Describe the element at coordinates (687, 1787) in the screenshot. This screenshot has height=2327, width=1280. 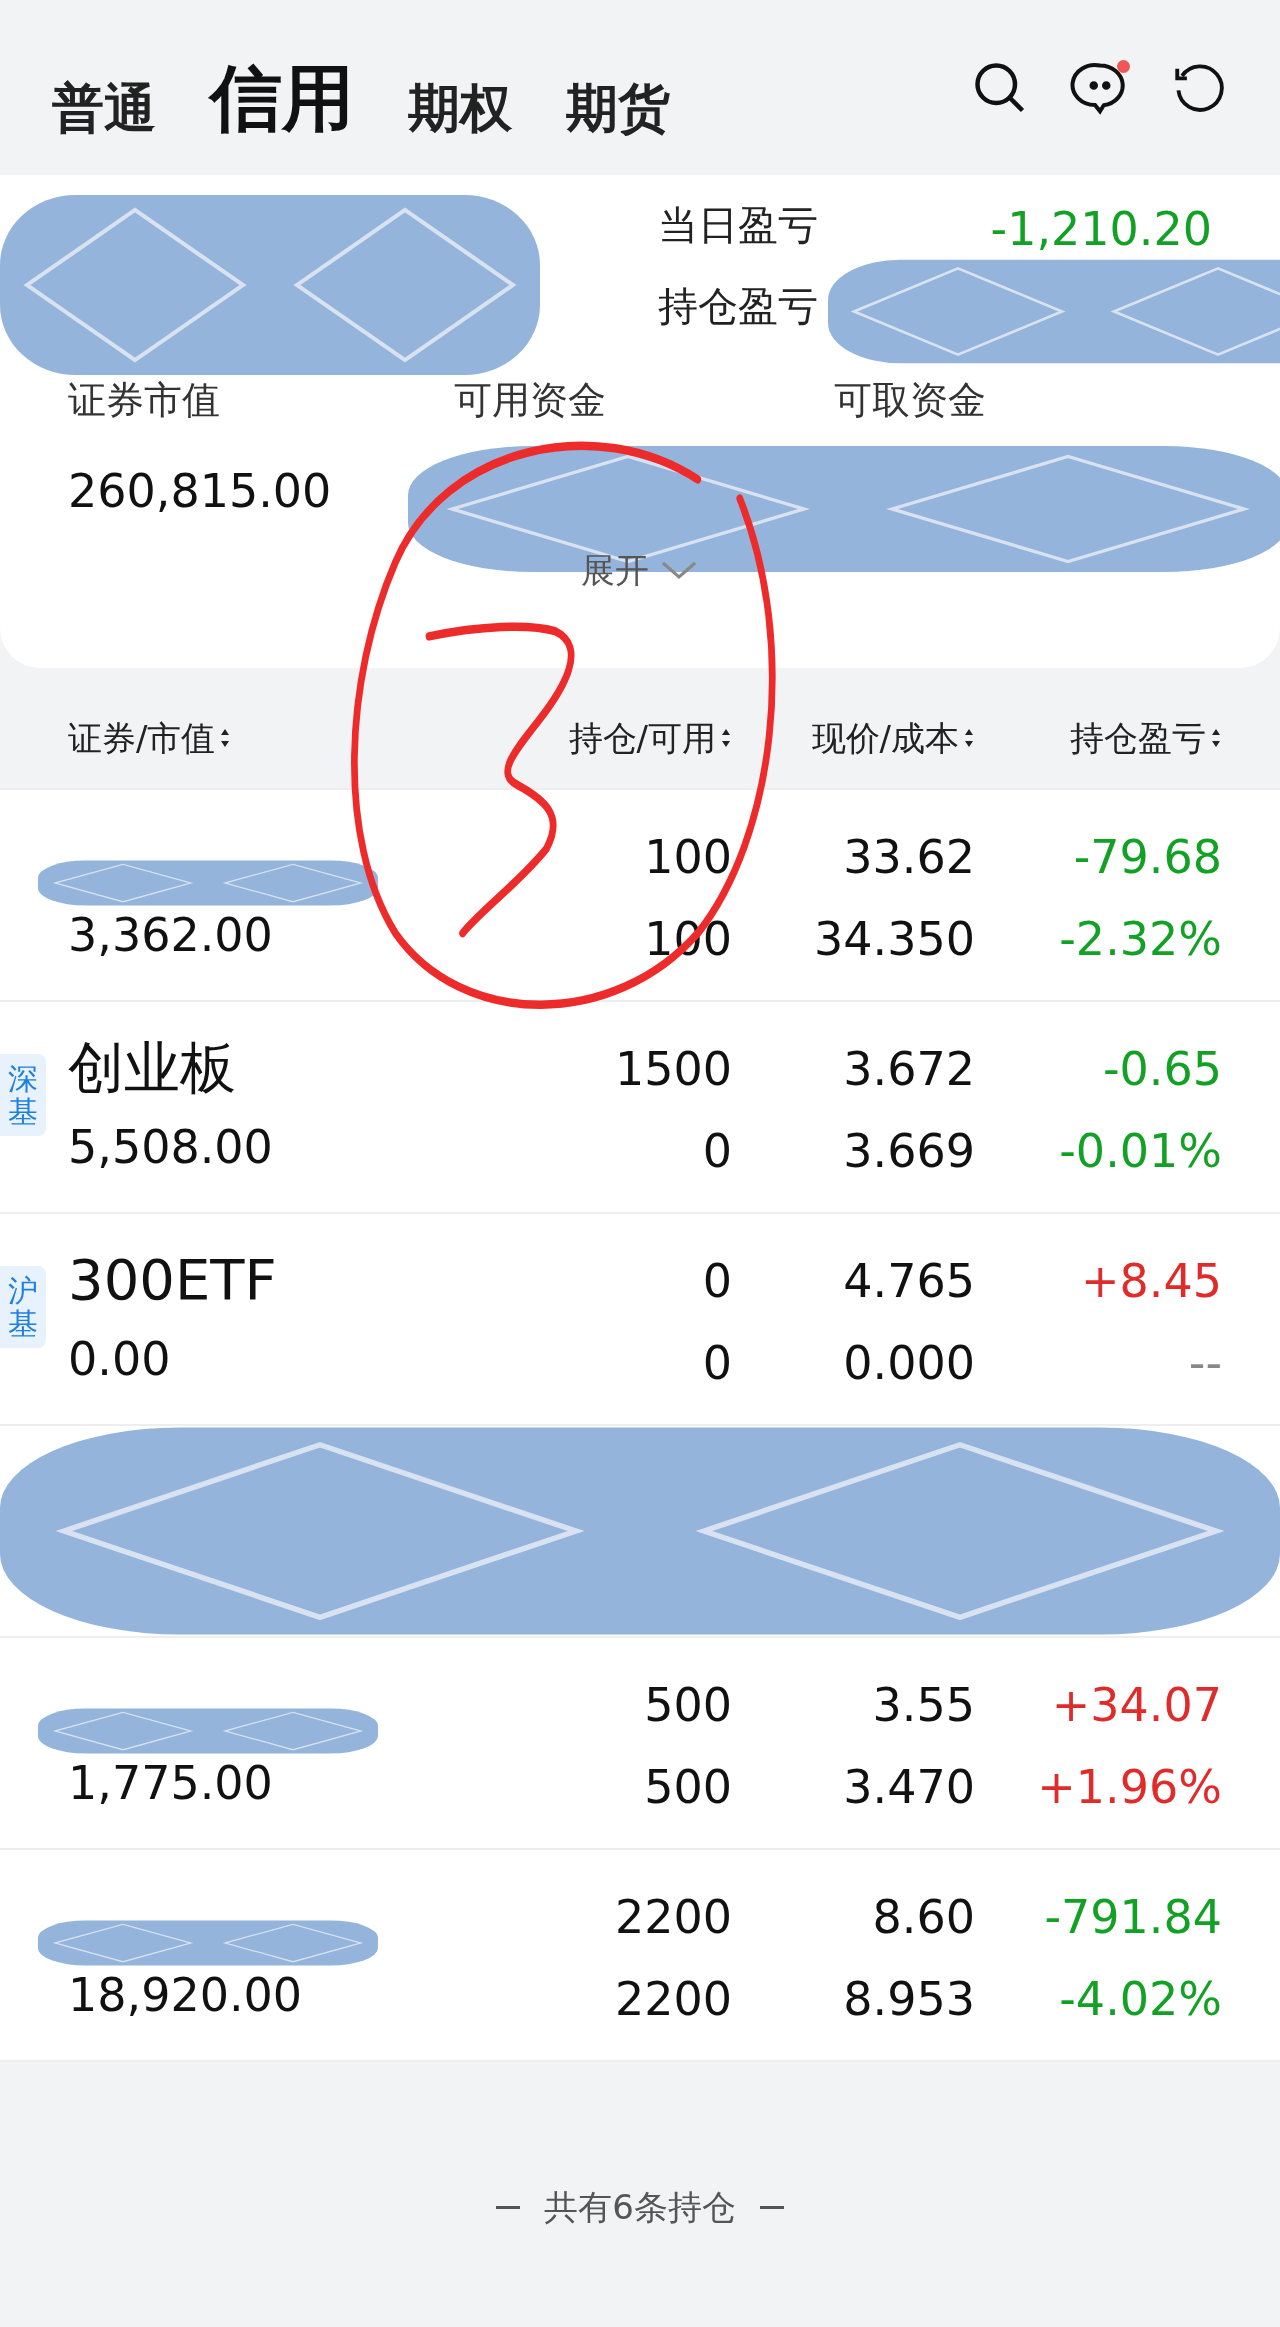
I see `available-quantity: 500` at that location.